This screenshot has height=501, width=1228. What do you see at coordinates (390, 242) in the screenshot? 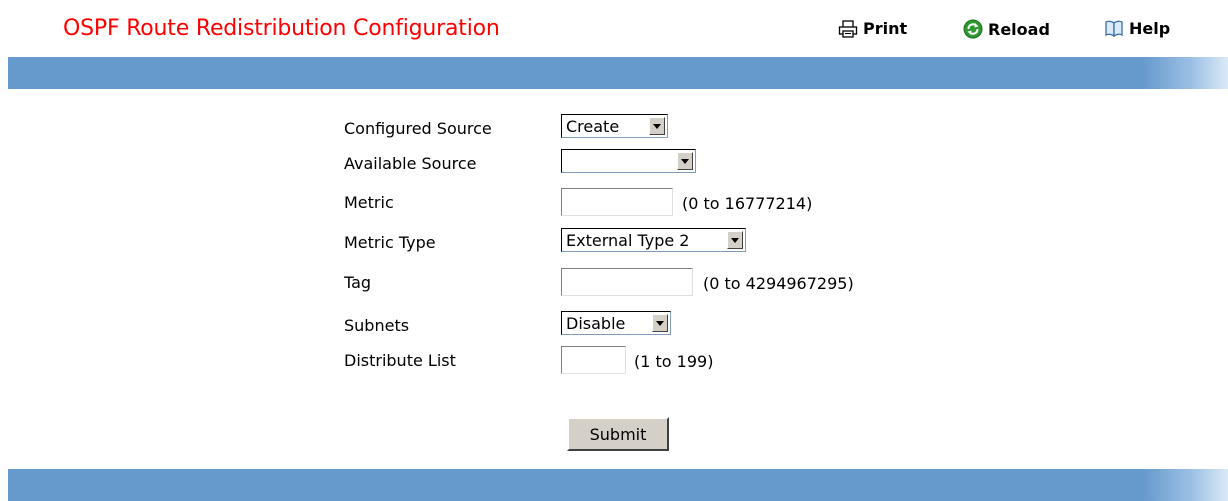
I see `metric-type-label: Metric Type` at bounding box center [390, 242].